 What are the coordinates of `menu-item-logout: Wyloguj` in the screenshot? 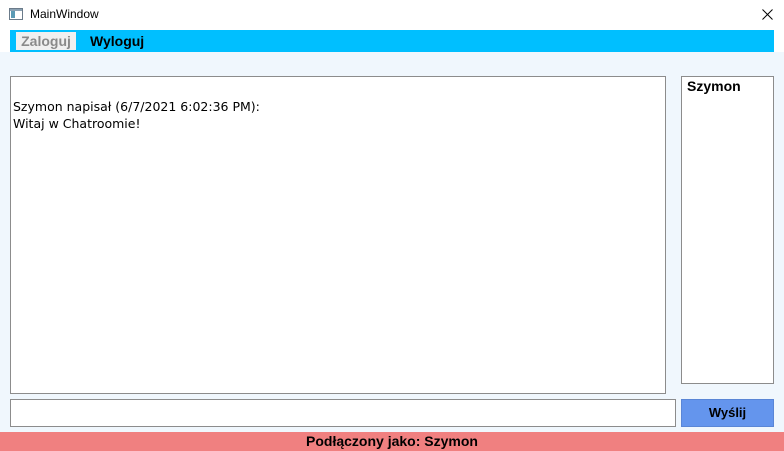 It's located at (117, 41).